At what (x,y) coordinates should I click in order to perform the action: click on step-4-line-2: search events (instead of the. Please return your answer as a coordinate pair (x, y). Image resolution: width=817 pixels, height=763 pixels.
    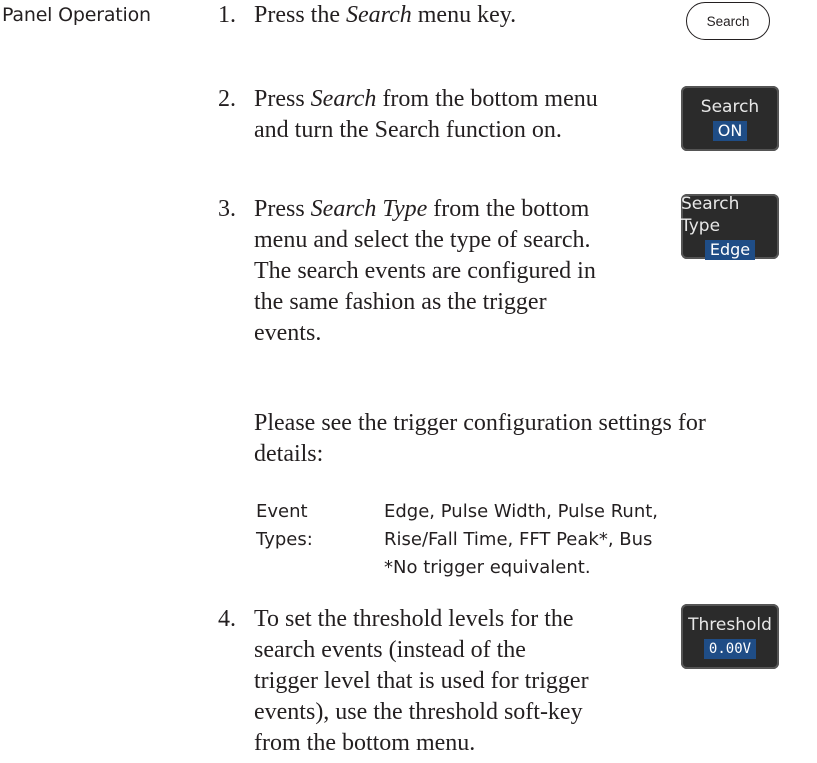
    Looking at the image, I should click on (390, 650).